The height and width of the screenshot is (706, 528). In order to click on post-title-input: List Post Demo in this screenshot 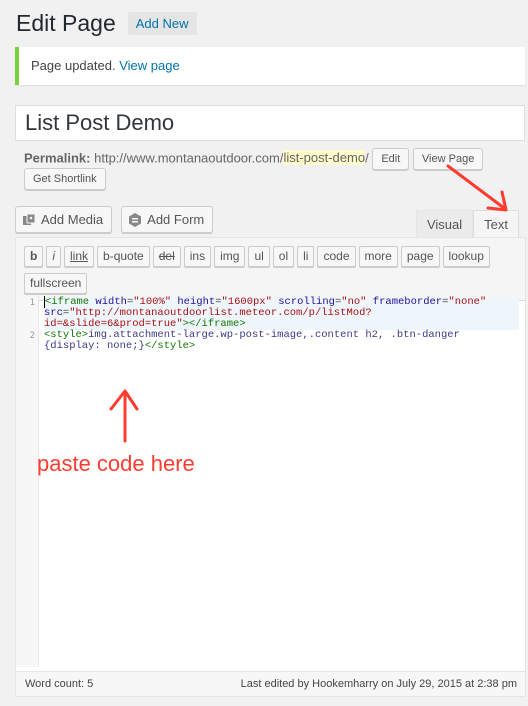, I will do `click(270, 123)`.